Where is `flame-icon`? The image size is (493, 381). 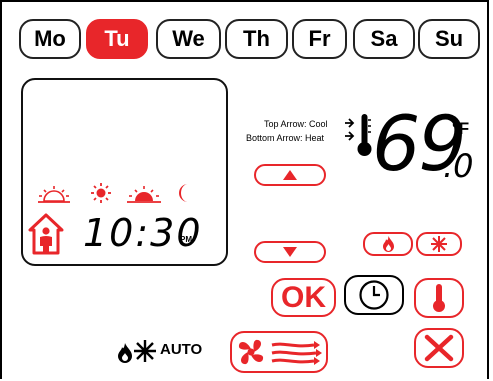 flame-icon is located at coordinates (388, 244).